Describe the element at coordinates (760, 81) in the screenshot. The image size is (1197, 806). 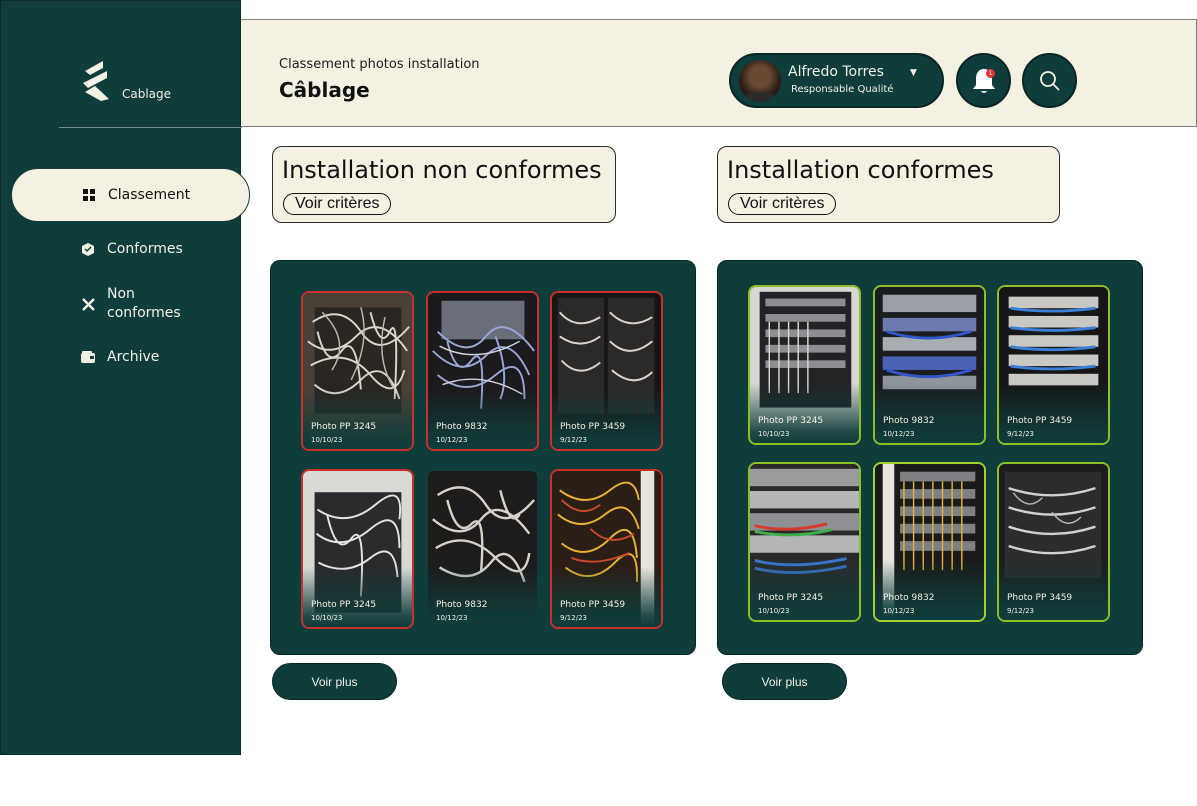
I see `avatar` at that location.